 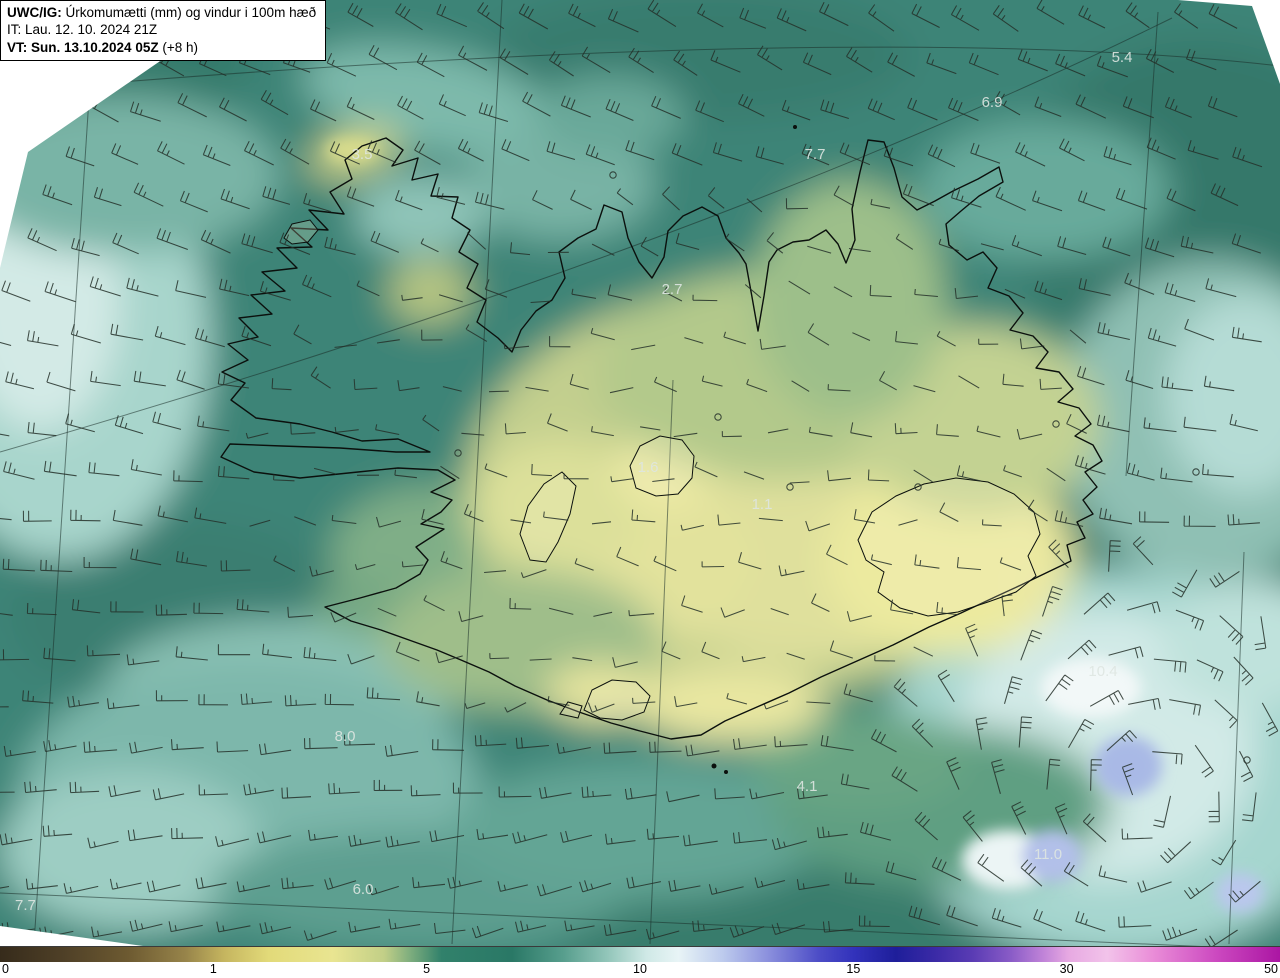 I want to click on precip-label: 1.6, so click(x=648, y=467).